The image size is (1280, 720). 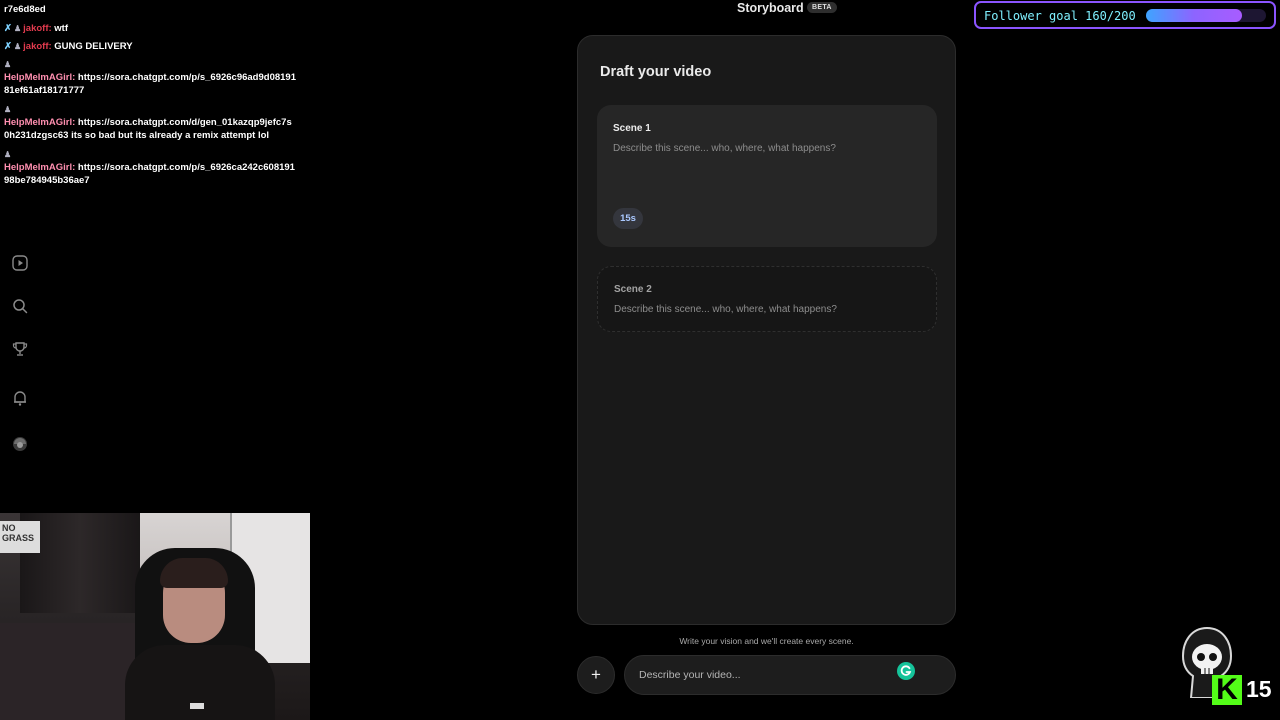 What do you see at coordinates (770, 8) in the screenshot?
I see `page-title: Storyboard` at bounding box center [770, 8].